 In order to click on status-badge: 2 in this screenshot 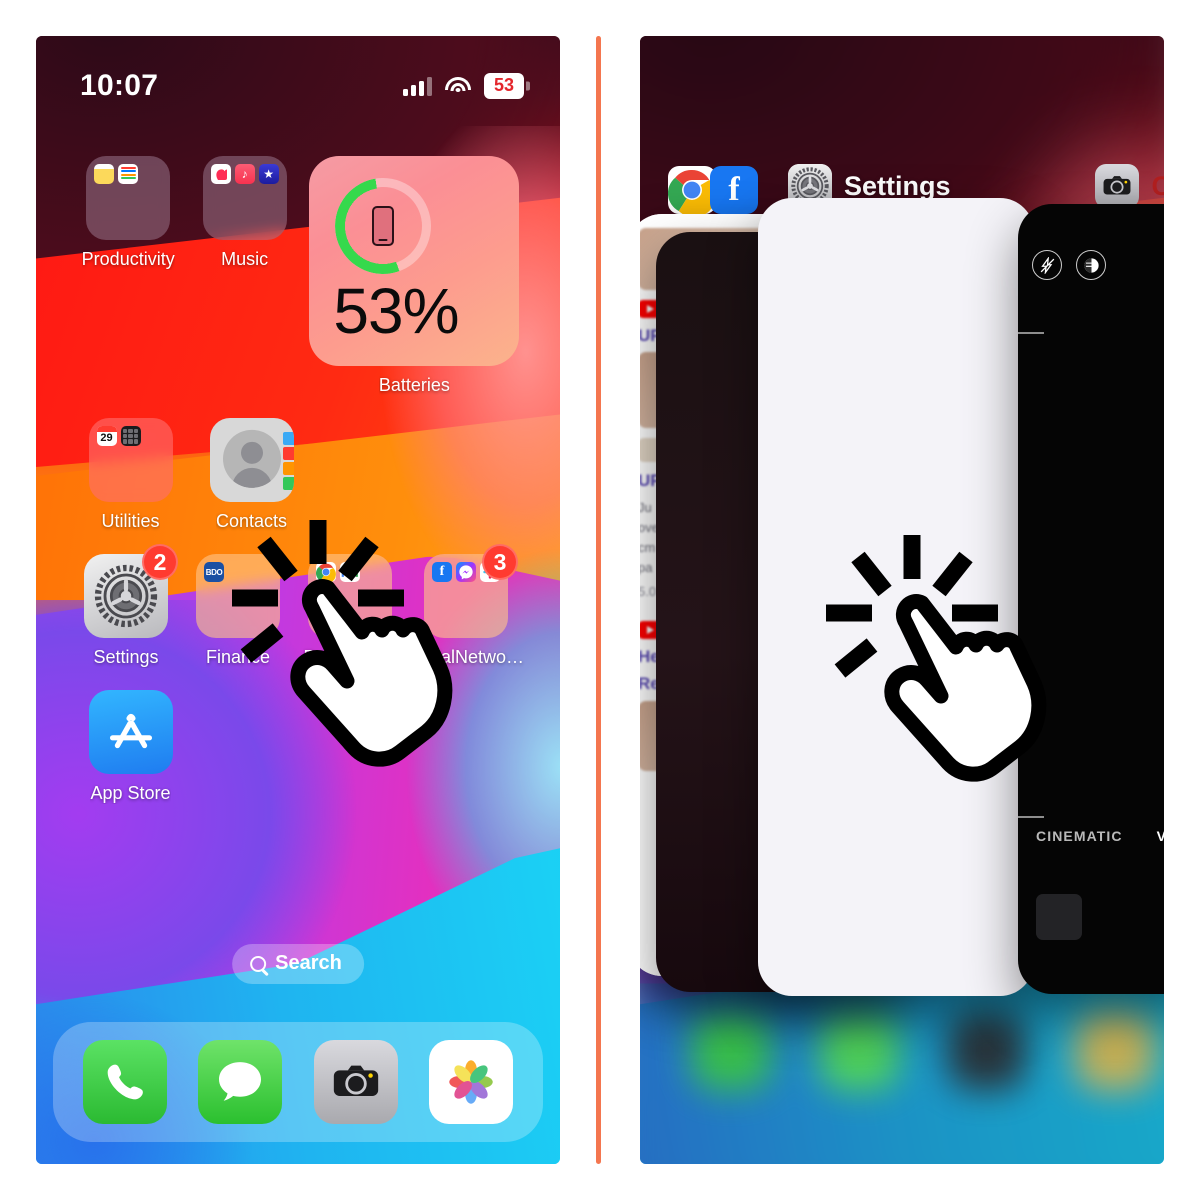, I will do `click(160, 562)`.